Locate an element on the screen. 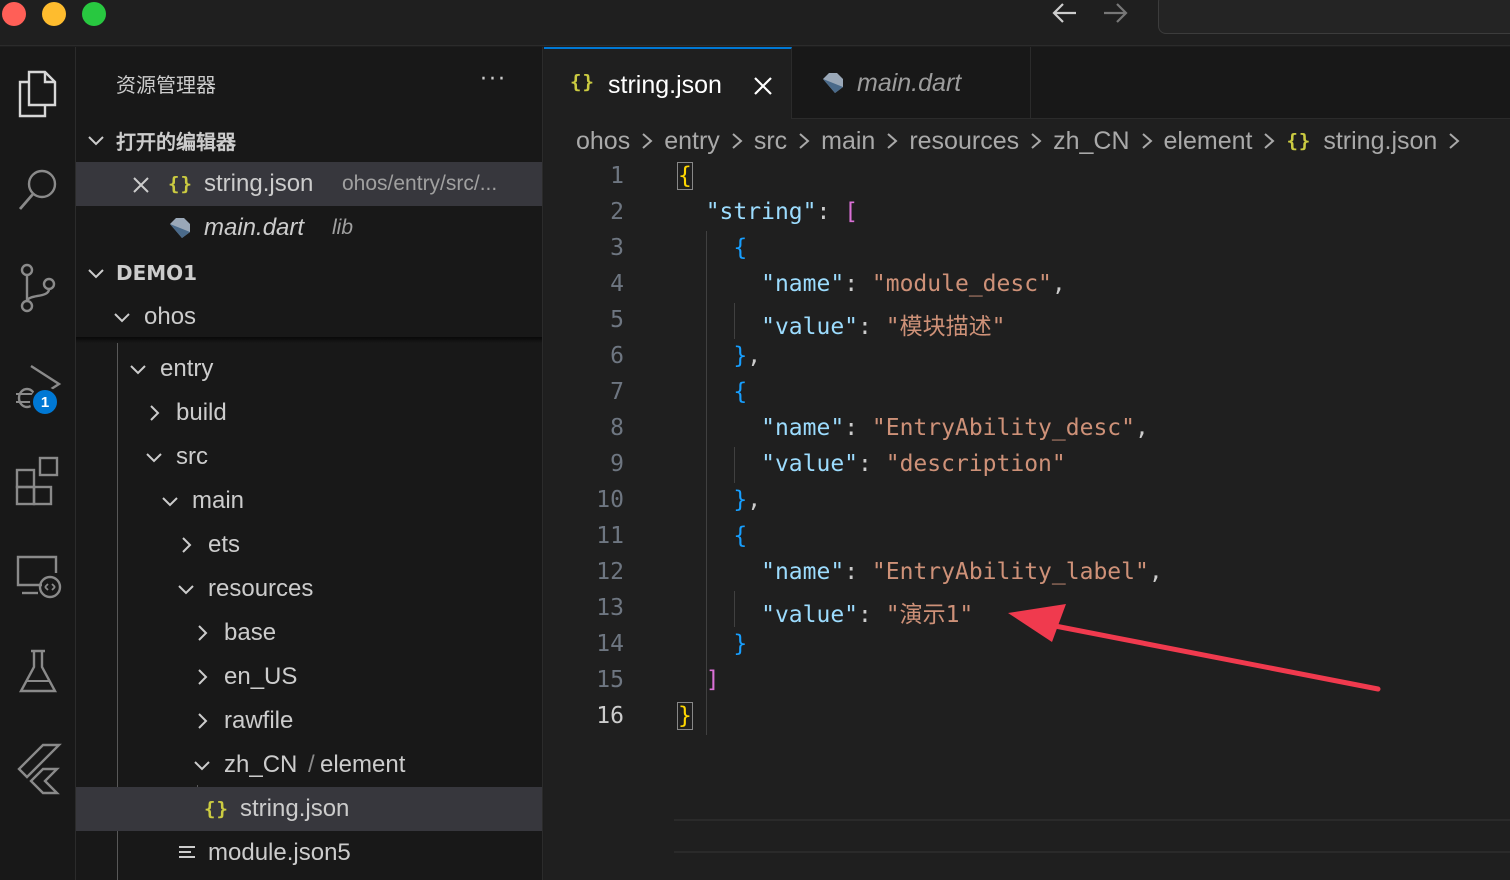  title-bar is located at coordinates (755, 23).